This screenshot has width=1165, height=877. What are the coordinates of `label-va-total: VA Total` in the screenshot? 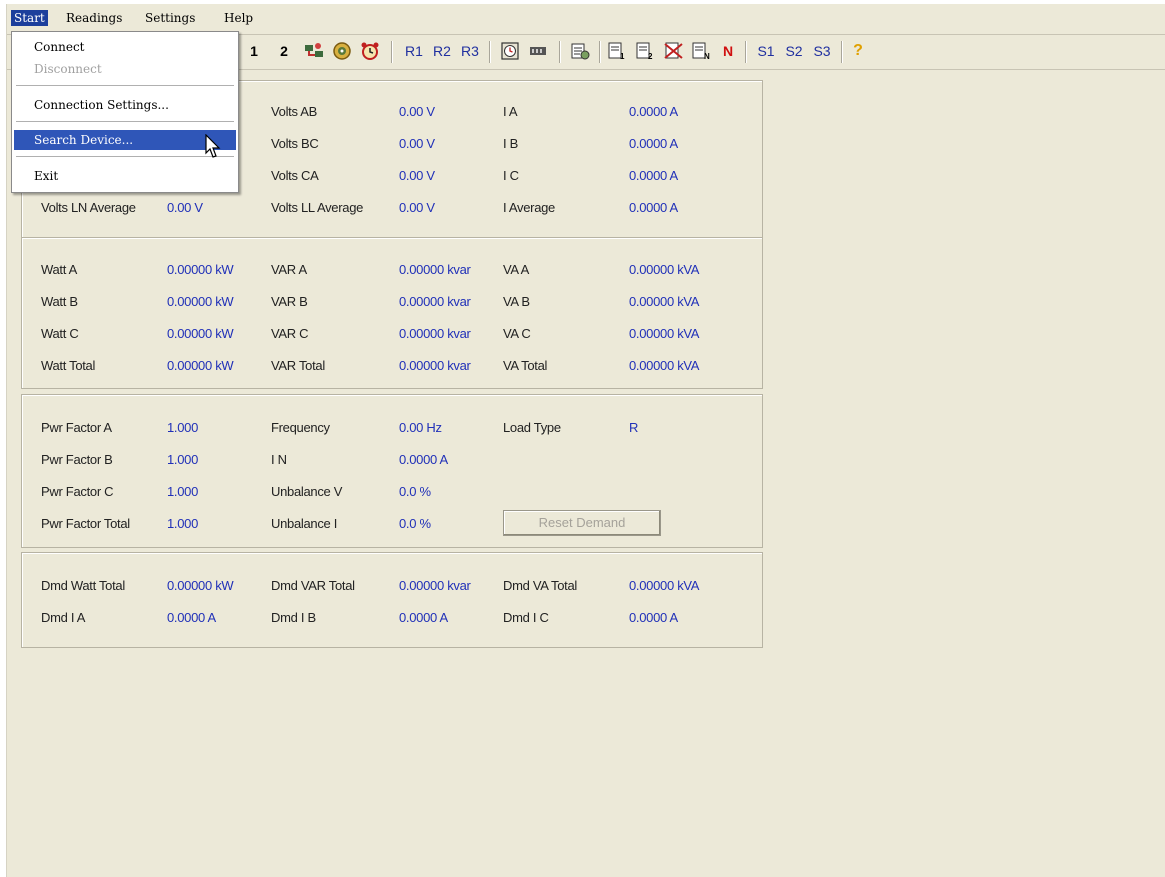 It's located at (525, 365).